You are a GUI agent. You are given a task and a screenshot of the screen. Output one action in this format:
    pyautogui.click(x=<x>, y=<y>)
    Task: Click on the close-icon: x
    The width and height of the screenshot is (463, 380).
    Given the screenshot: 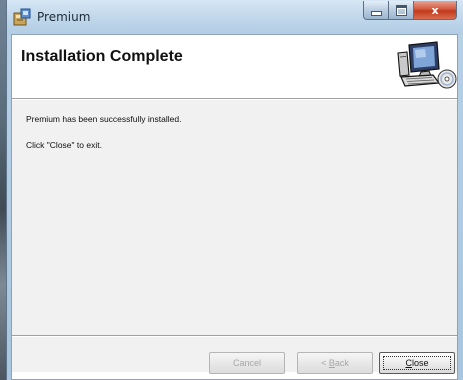 What is the action you would take?
    pyautogui.click(x=435, y=10)
    